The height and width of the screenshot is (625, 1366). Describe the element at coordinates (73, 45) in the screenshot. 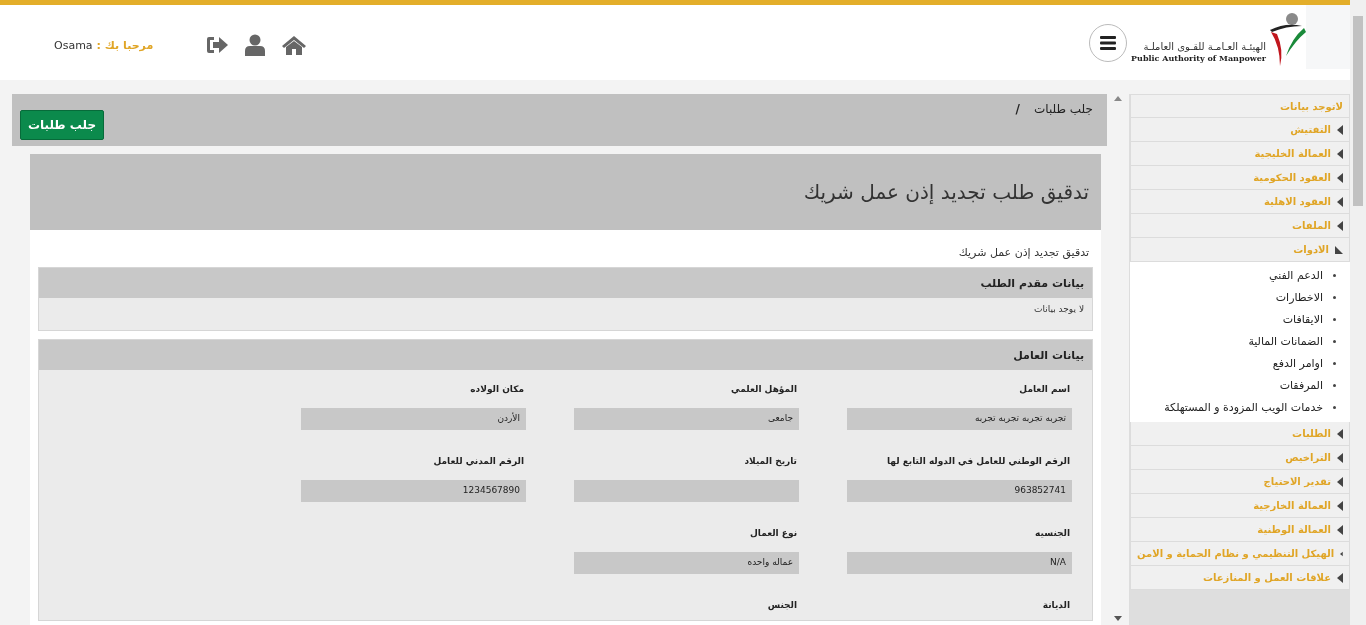

I see `user-name: Osama` at that location.